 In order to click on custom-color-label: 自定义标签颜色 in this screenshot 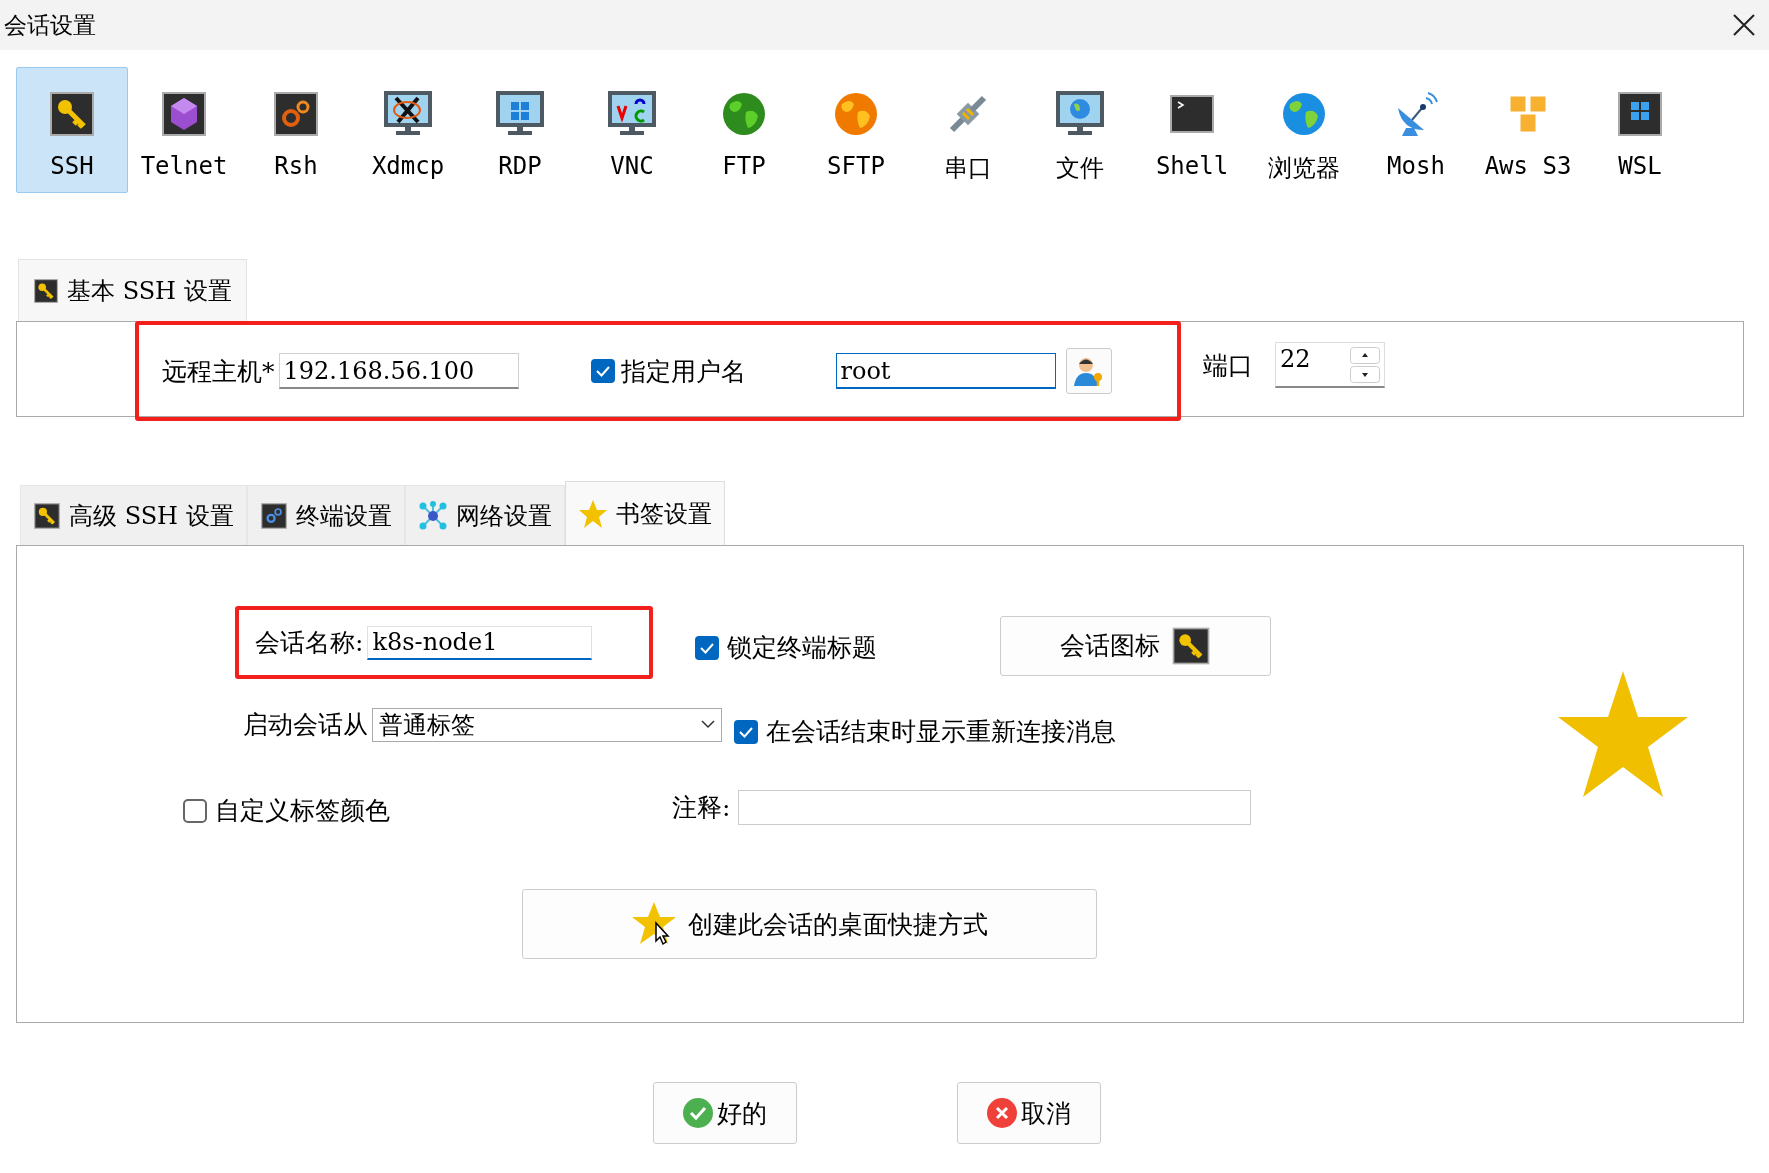, I will do `click(302, 811)`.